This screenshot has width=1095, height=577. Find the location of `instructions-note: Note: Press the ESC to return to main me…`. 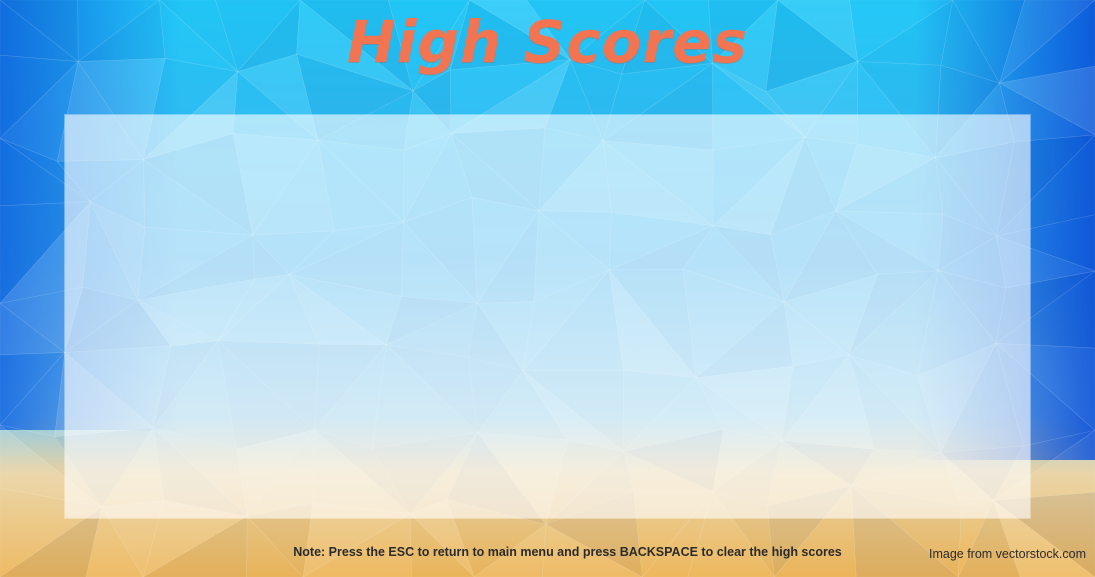

instructions-note: Note: Press the ESC to return to main me… is located at coordinates (567, 552).